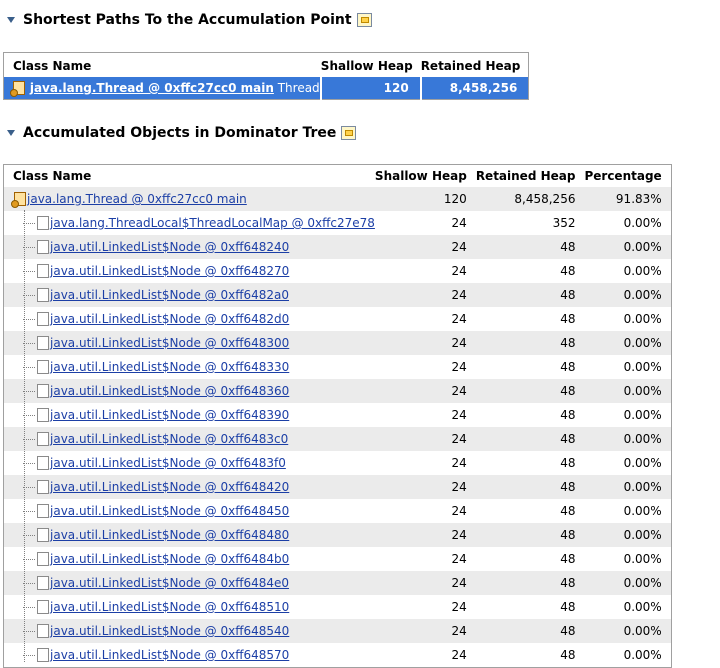 The height and width of the screenshot is (668, 720). Describe the element at coordinates (169, 319) in the screenshot. I see `object-link: java.util.LinkedList$Node @ 0xff6482d0` at that location.